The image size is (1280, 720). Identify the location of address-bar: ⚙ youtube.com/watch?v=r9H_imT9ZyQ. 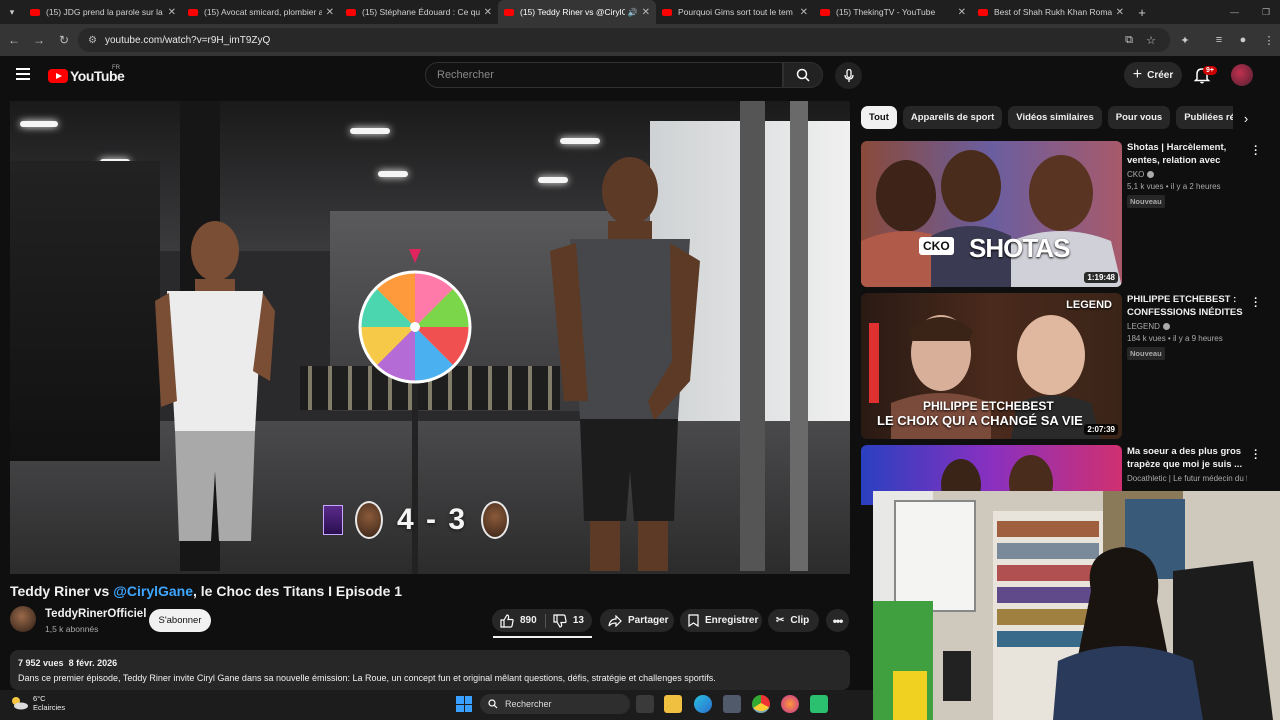
(624, 40).